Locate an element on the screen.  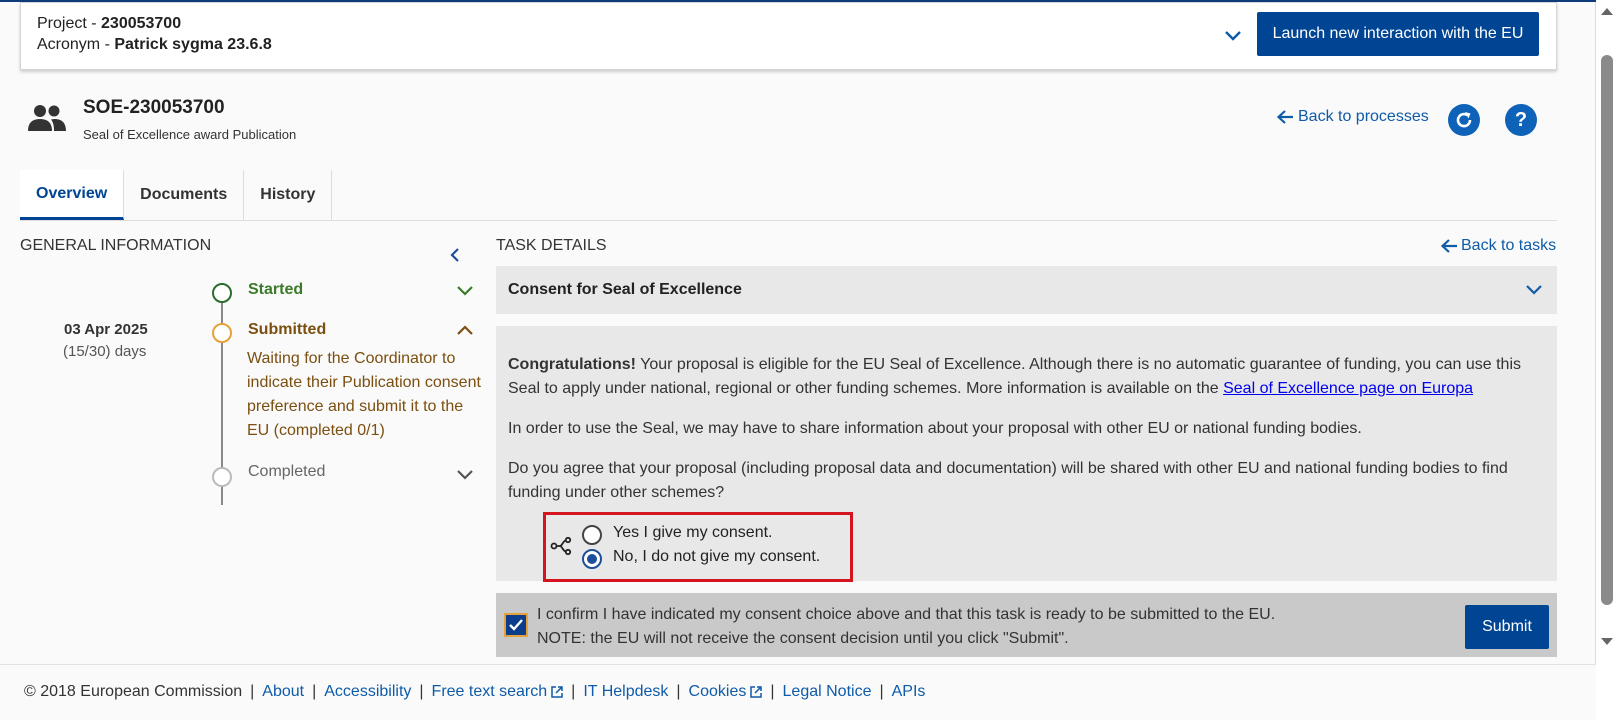
task-details-heading: TASK DETAILS is located at coordinates (551, 245).